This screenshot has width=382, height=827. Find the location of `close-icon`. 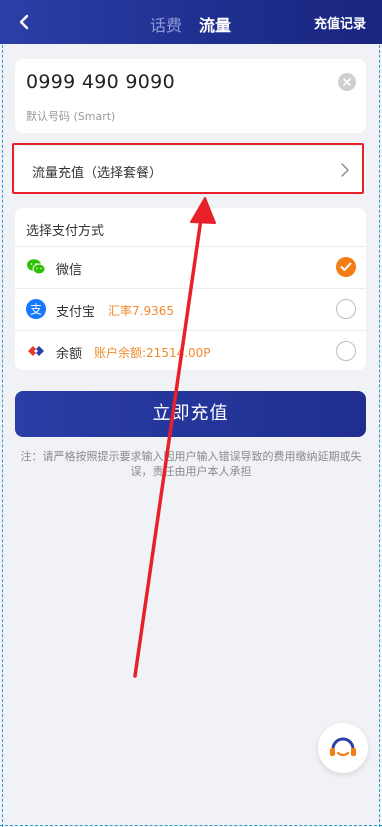

close-icon is located at coordinates (347, 82).